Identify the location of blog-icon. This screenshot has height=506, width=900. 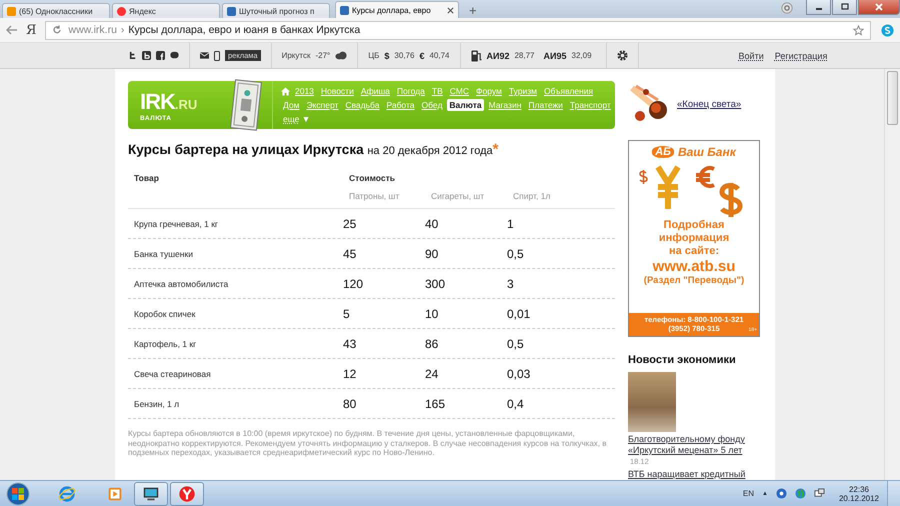
(146, 55).